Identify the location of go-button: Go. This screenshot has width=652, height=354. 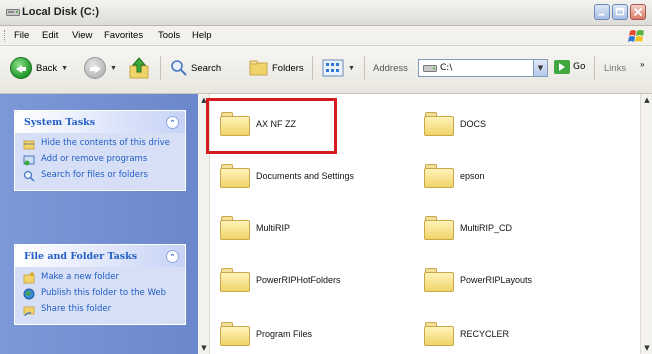
(569, 67).